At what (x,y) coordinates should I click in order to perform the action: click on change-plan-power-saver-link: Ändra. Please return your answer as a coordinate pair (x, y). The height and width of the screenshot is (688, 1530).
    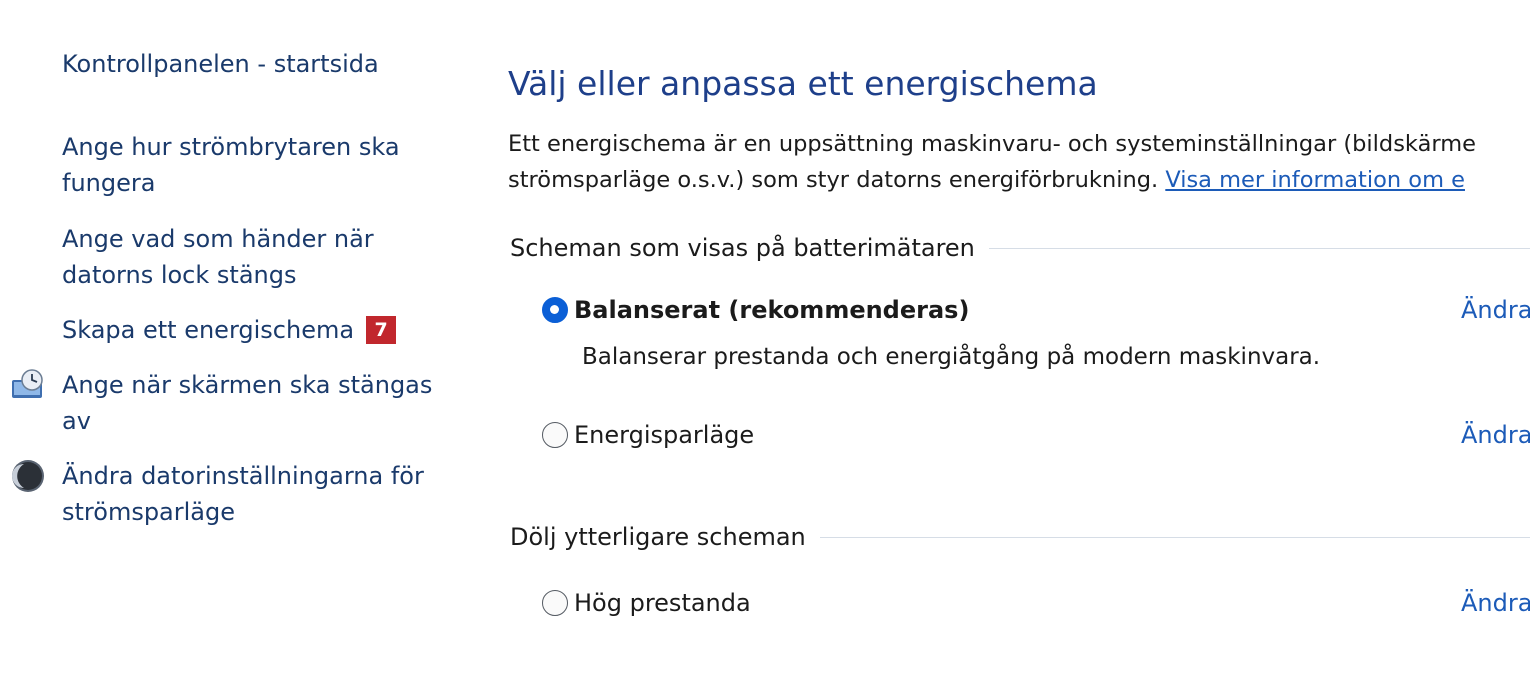
    Looking at the image, I should click on (1495, 435).